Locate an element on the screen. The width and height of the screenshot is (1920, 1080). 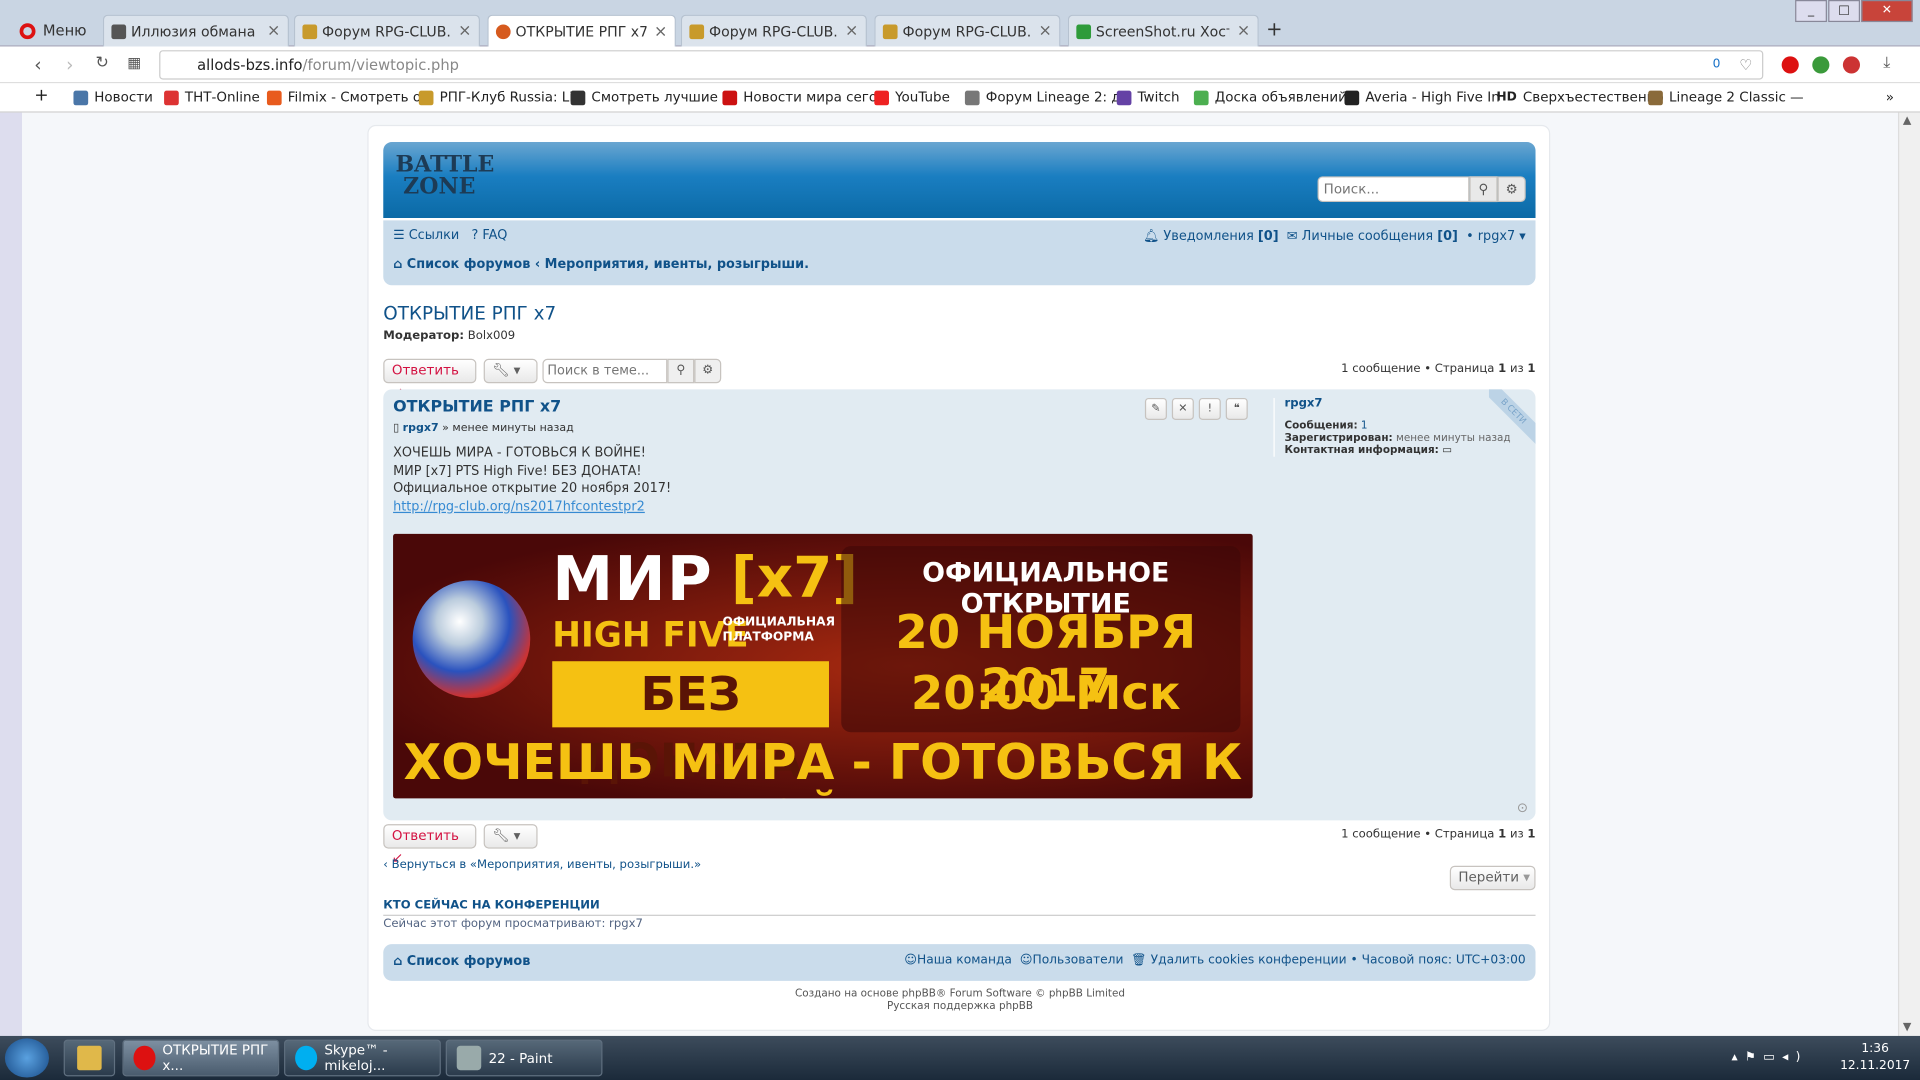
scroll-up-icon: ▲ is located at coordinates (1907, 121).